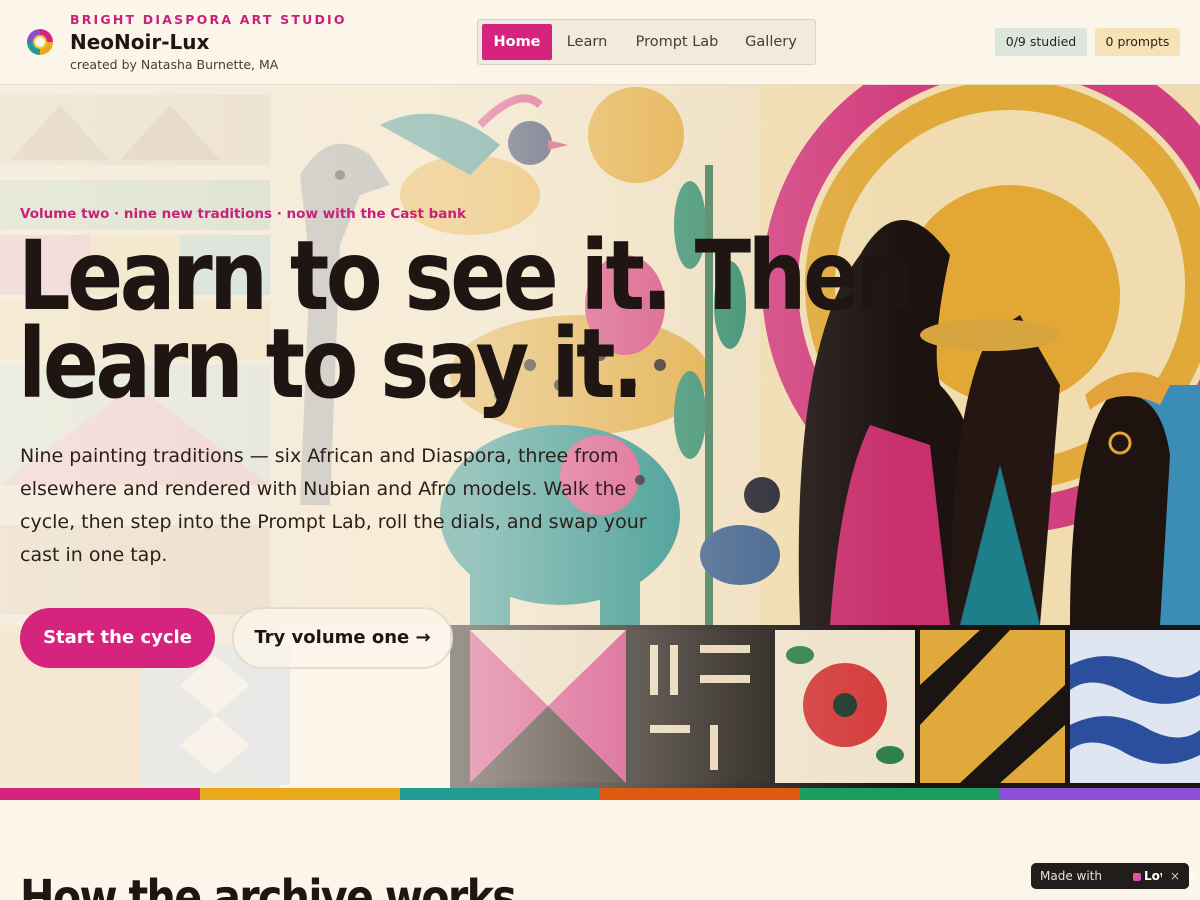  What do you see at coordinates (174, 64) in the screenshot?
I see `byline: created by Natasha Burnette, MA` at bounding box center [174, 64].